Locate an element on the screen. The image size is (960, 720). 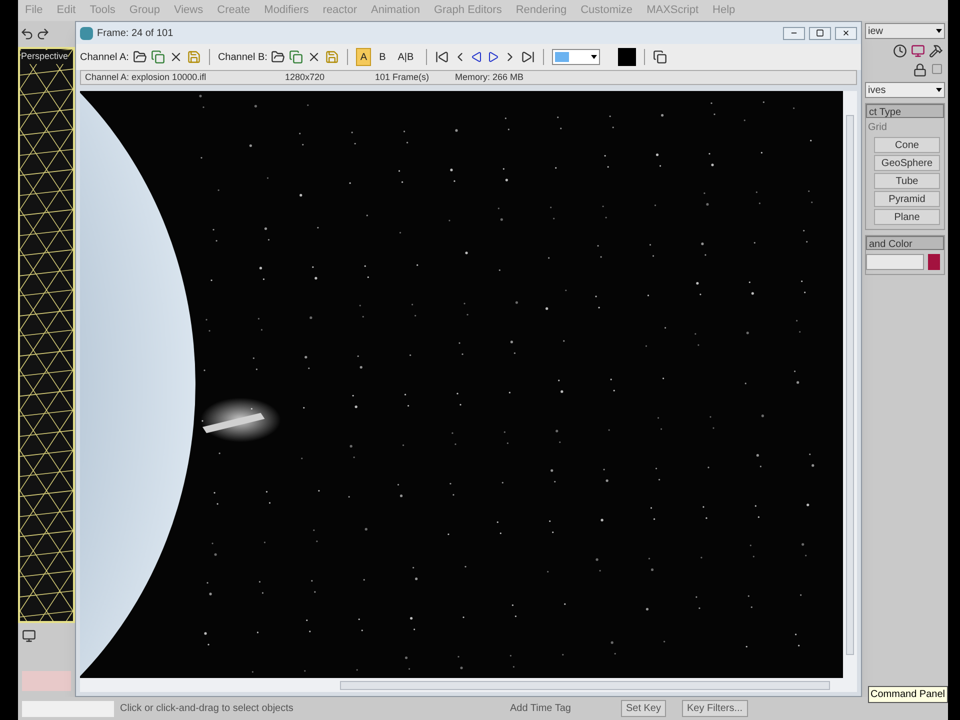
close-button is located at coordinates (846, 33).